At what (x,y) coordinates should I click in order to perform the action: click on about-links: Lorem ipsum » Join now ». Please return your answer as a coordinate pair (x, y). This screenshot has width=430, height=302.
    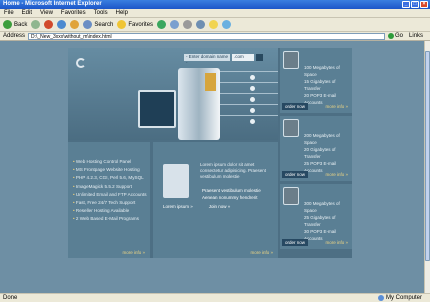
    Looking at the image, I should click on (196, 206).